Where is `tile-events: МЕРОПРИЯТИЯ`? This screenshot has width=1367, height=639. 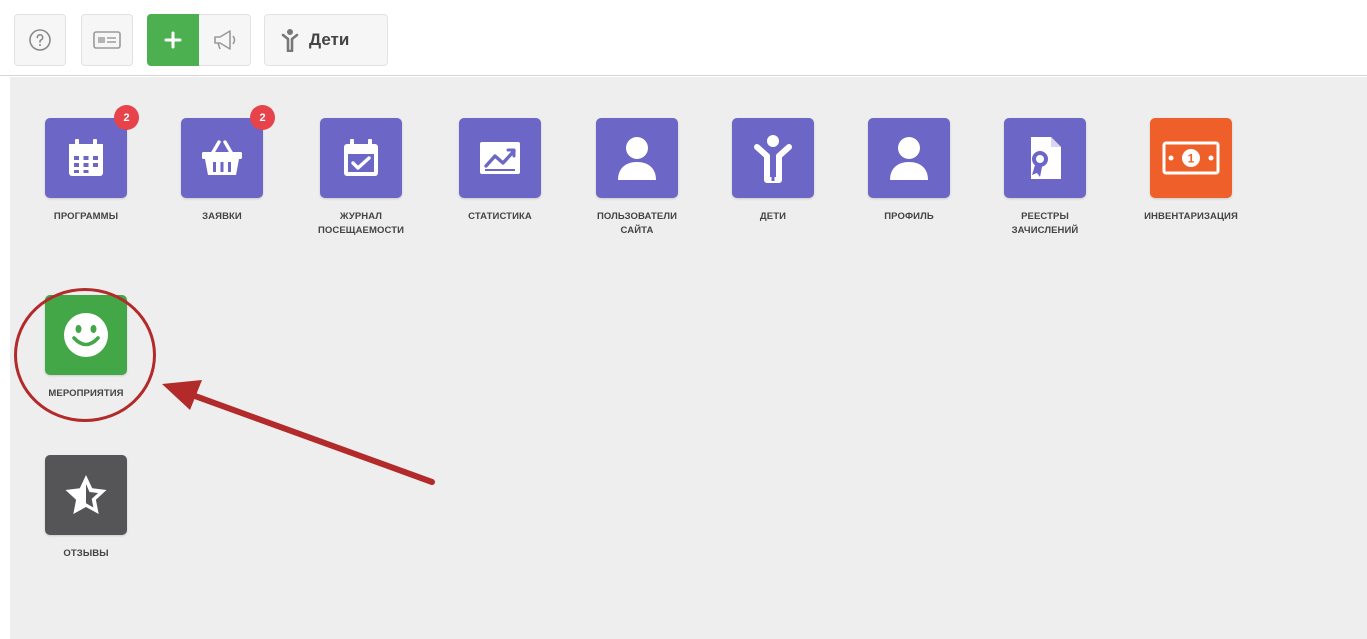 tile-events: МЕРОПРИЯТИЯ is located at coordinates (86, 348).